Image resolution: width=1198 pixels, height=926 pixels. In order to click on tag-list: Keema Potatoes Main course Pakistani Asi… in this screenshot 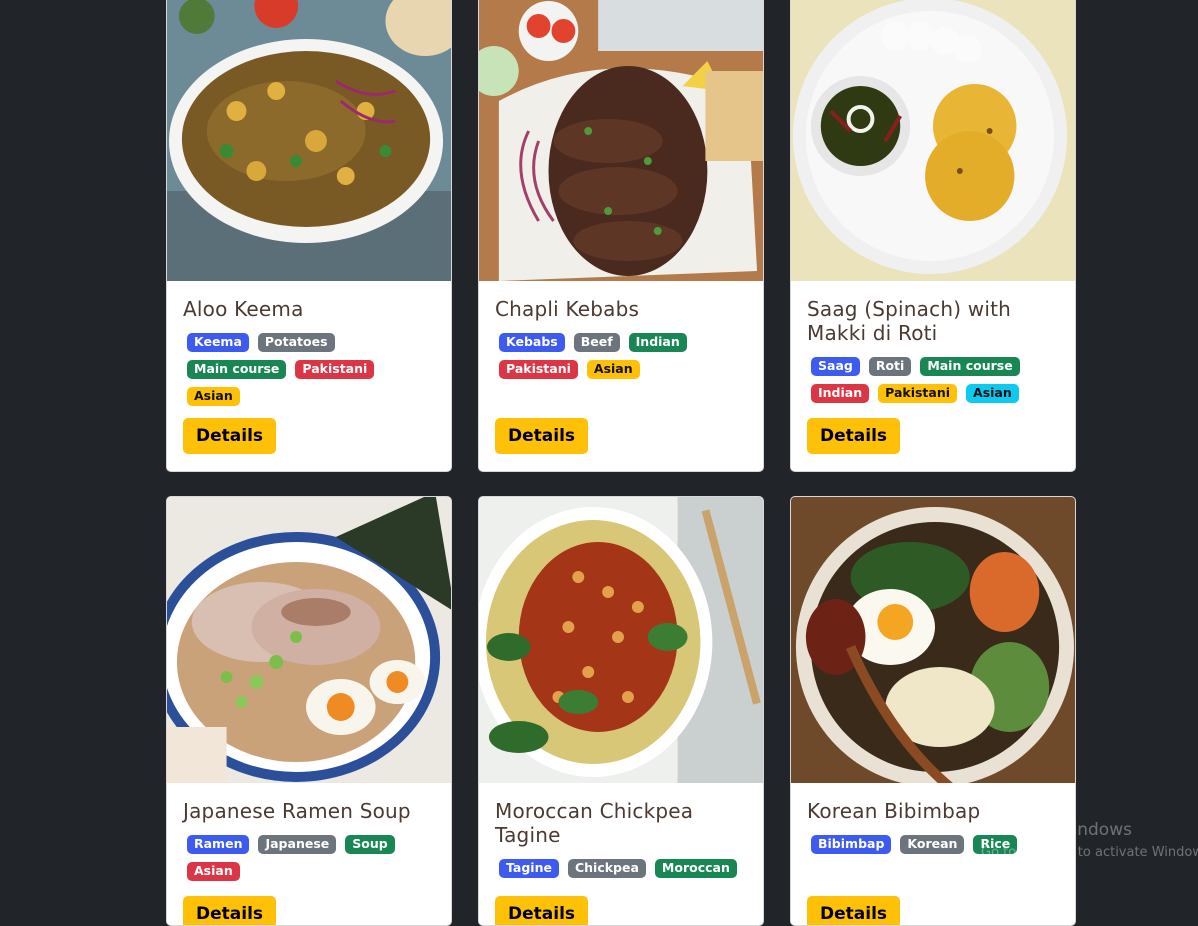, I will do `click(310, 369)`.